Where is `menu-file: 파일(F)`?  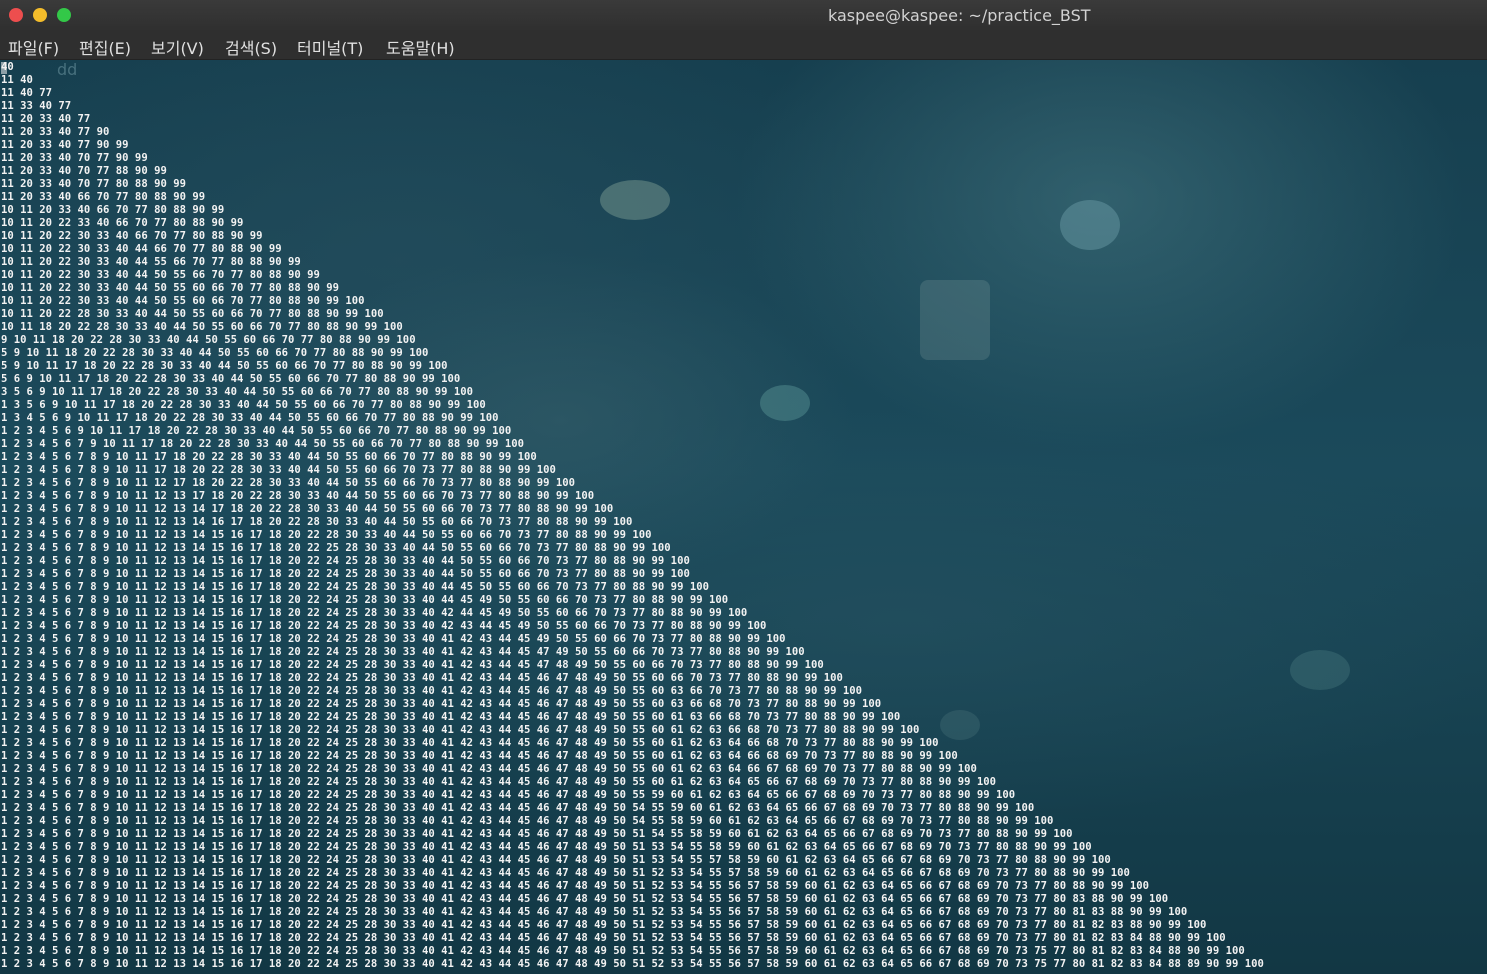 menu-file: 파일(F) is located at coordinates (33, 47).